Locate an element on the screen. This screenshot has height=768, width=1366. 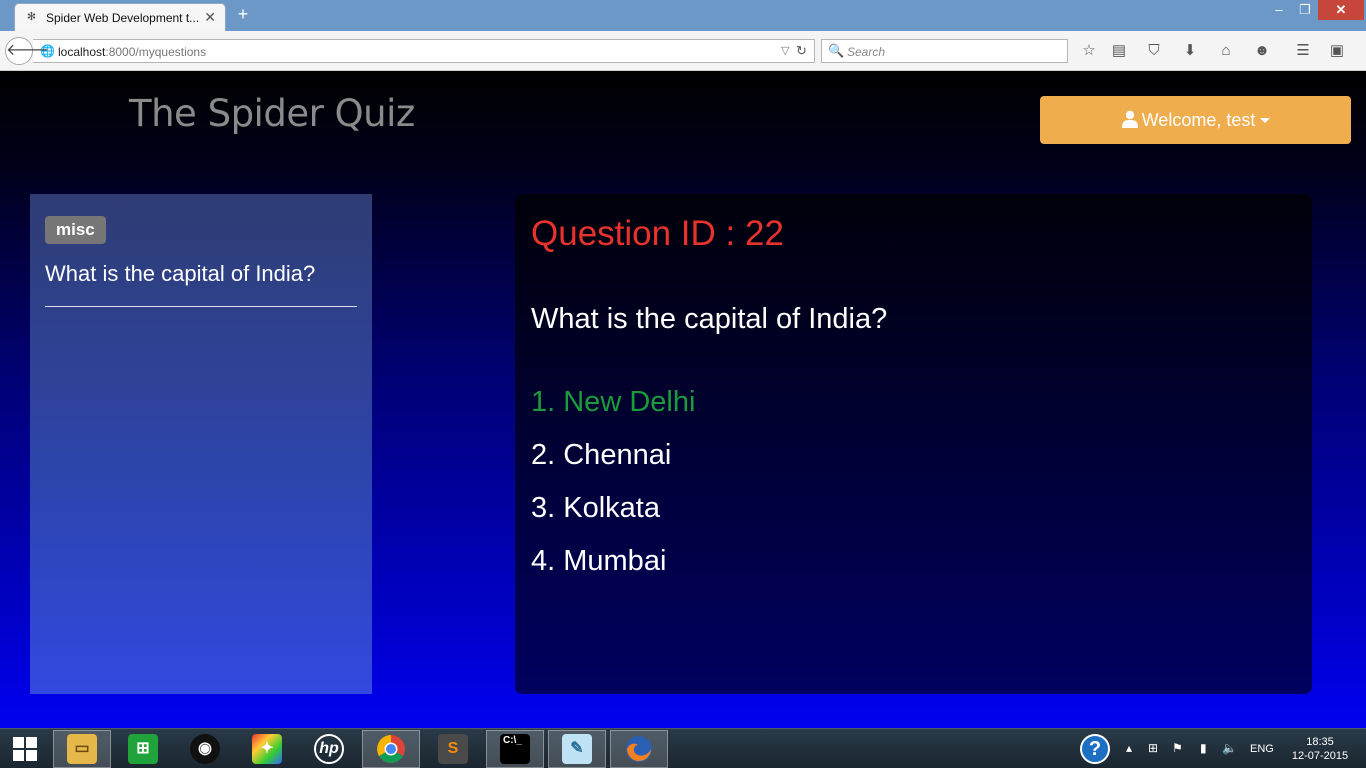
notepad-icon: ✎ is located at coordinates (577, 749).